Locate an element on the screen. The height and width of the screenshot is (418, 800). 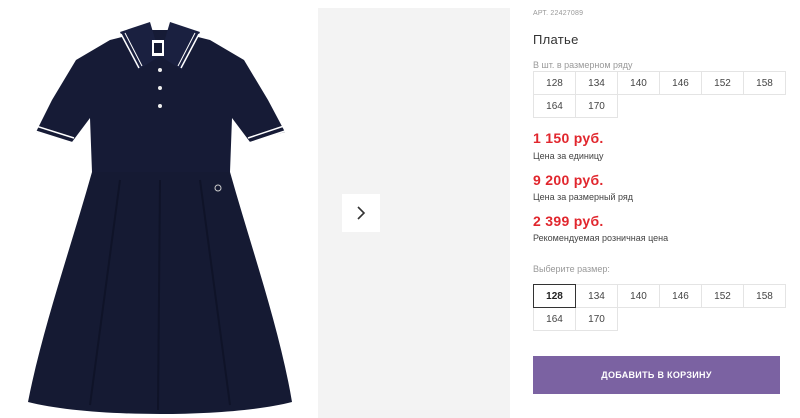
product-title: Платье is located at coordinates (556, 39).